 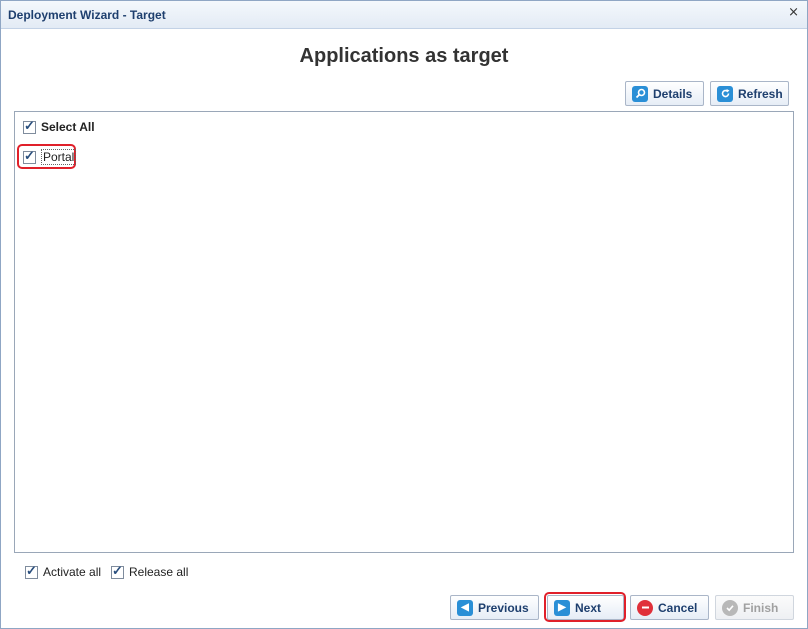 I want to click on refresh-button: Refresh, so click(x=749, y=93).